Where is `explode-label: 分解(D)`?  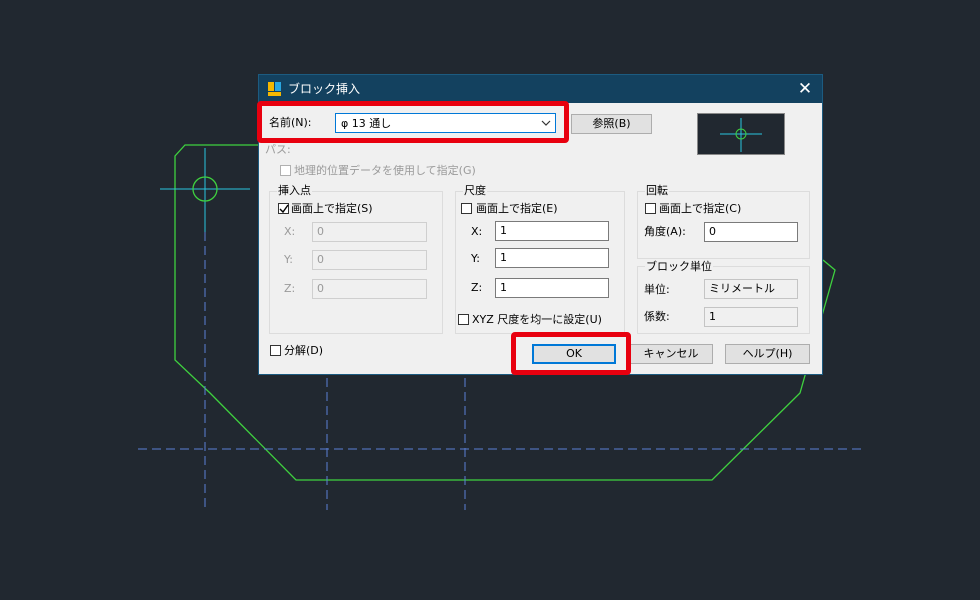
explode-label: 分解(D) is located at coordinates (304, 350).